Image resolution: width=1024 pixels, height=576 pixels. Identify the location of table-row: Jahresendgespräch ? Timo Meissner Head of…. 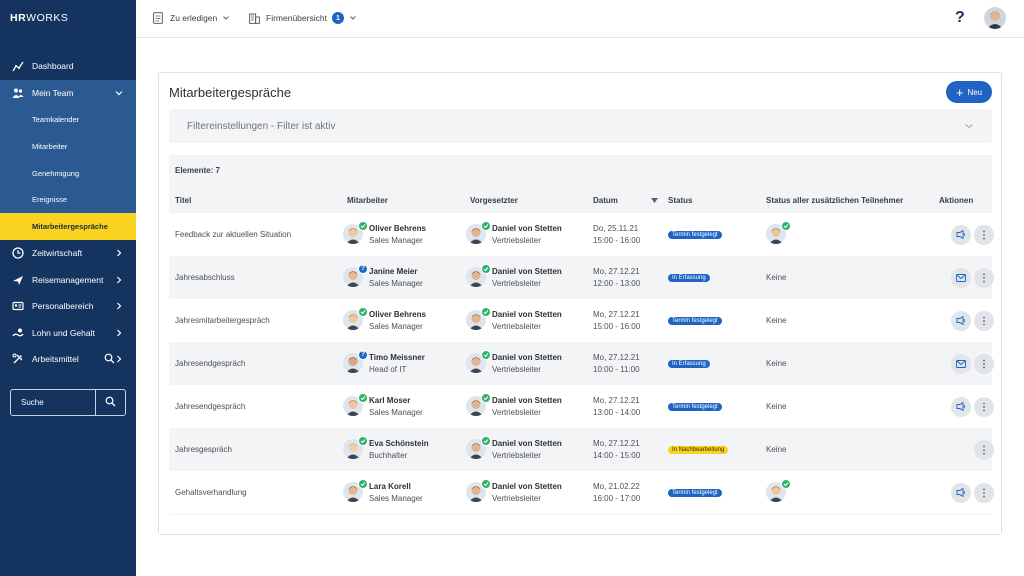
(581, 363).